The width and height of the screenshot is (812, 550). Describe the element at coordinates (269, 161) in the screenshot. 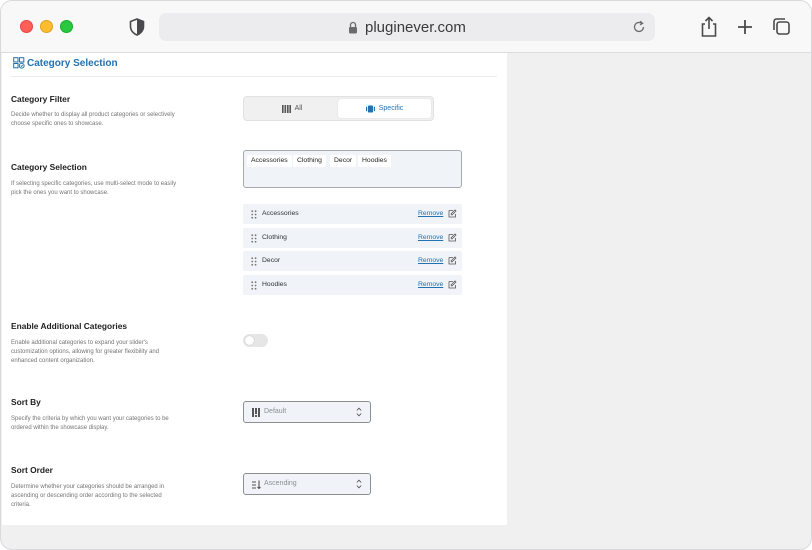

I see `category-chip: Accessories` at that location.